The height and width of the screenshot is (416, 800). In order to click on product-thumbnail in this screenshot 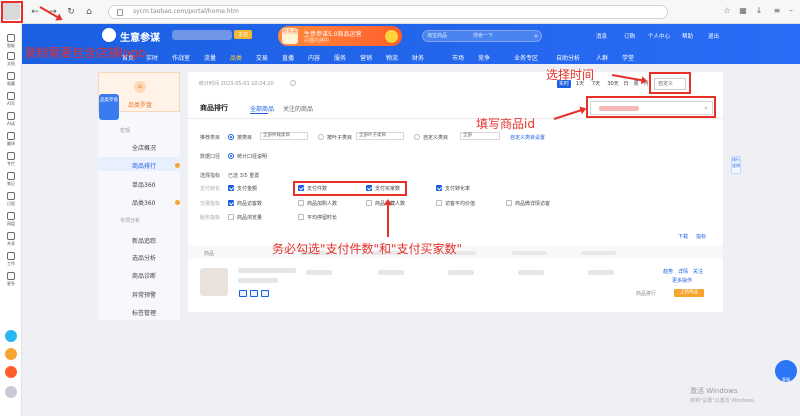, I will do `click(214, 282)`.